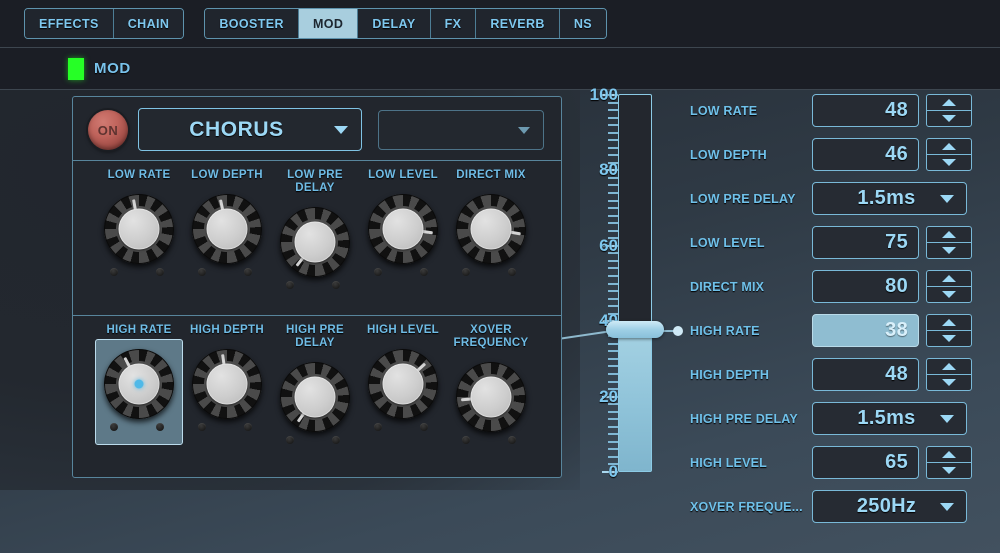 The height and width of the screenshot is (553, 1000). What do you see at coordinates (112, 68) in the screenshot?
I see `section-title: MOD` at bounding box center [112, 68].